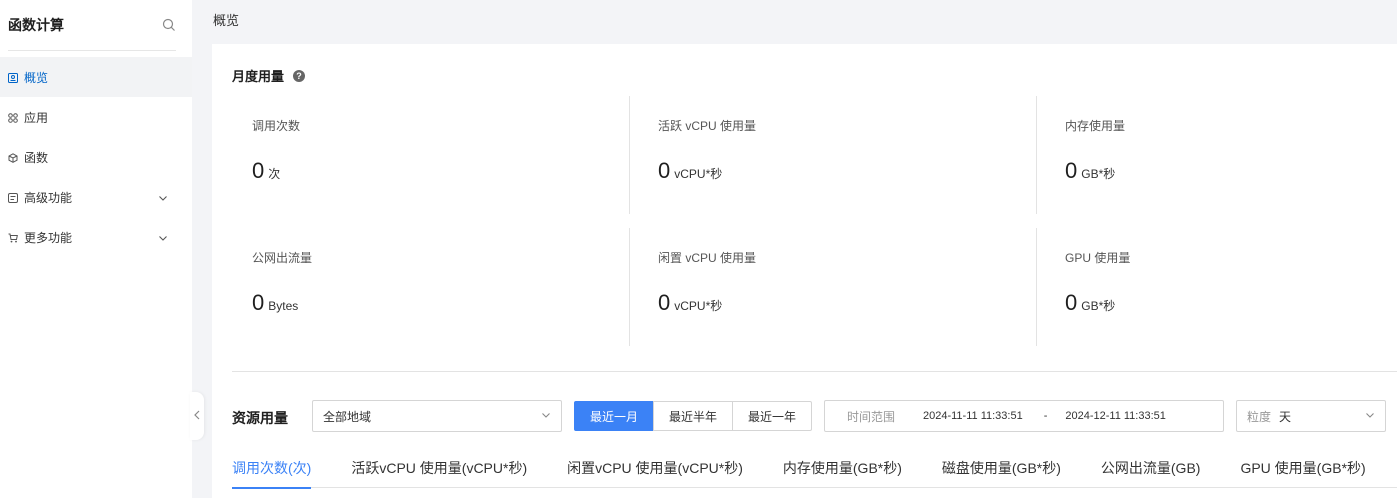  Describe the element at coordinates (92, 50) in the screenshot. I see `sidebar-divider` at that location.